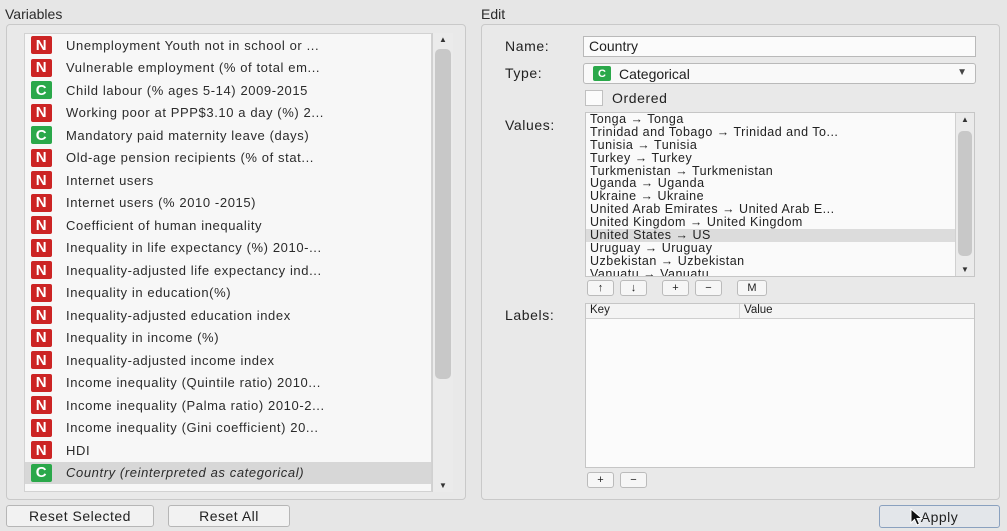 Image resolution: width=1007 pixels, height=531 pixels. I want to click on variable-row: C Child labour (% ages 5-14) 2009-2015, so click(228, 90).